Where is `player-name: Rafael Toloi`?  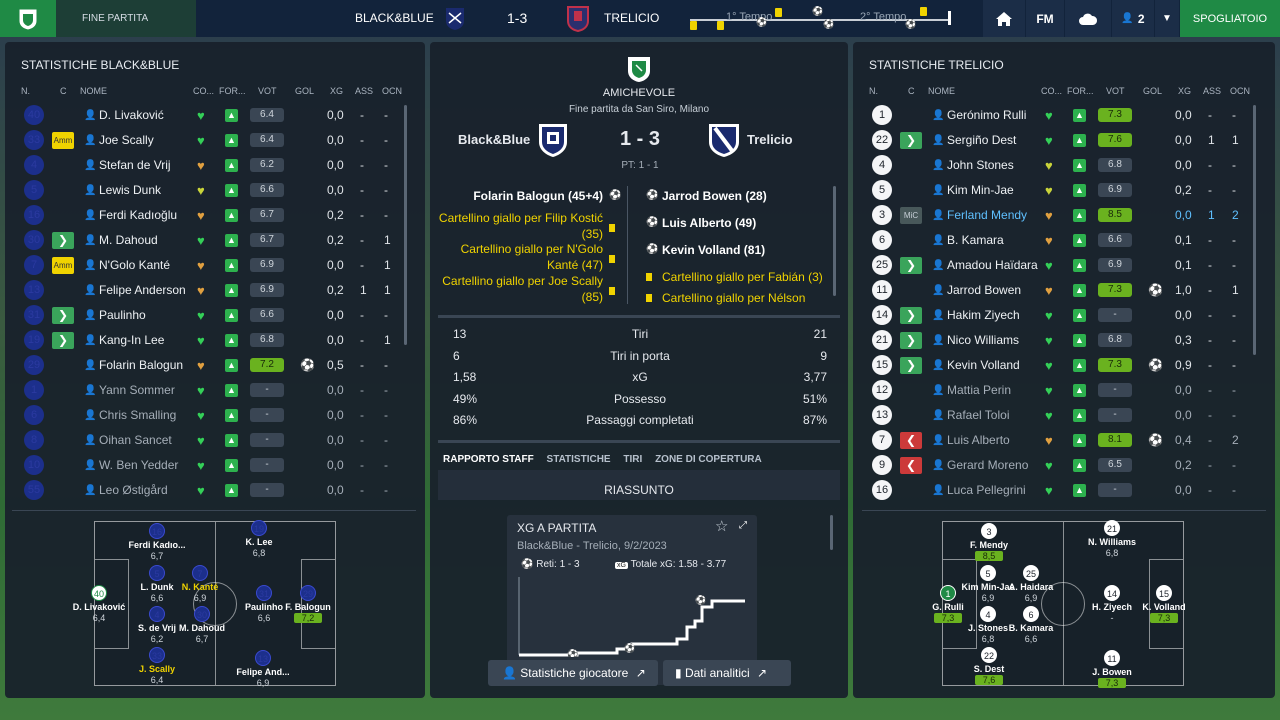
player-name: Rafael Toloi is located at coordinates (978, 415).